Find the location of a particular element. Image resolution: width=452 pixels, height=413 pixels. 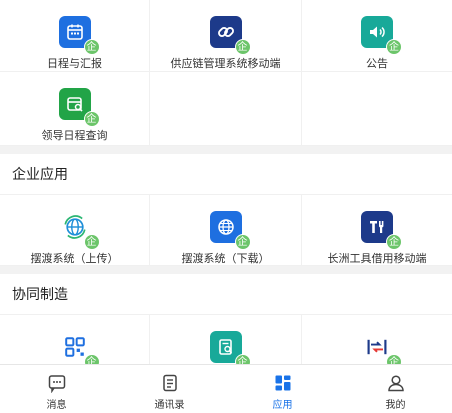

app-schedule-report: 企 日程与汇报 is located at coordinates (74, 35).